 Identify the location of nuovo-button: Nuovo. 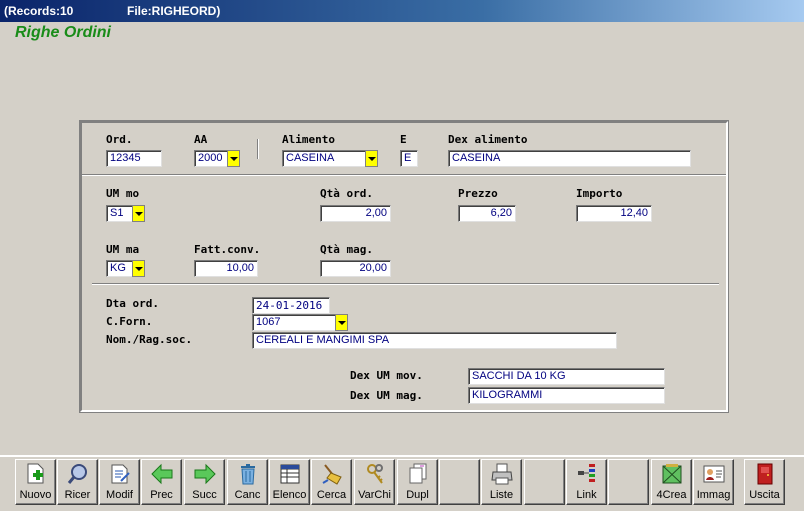
(35, 482).